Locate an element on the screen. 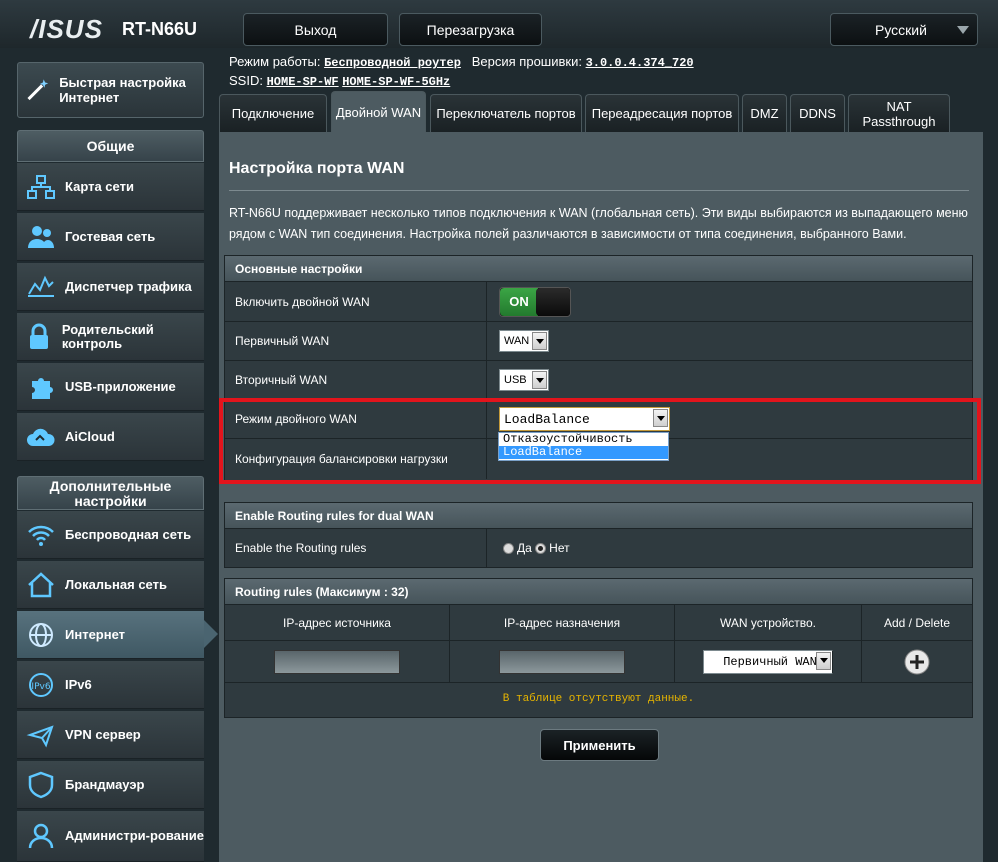  sidebar-item-admin: Администри-рование is located at coordinates (110, 836).